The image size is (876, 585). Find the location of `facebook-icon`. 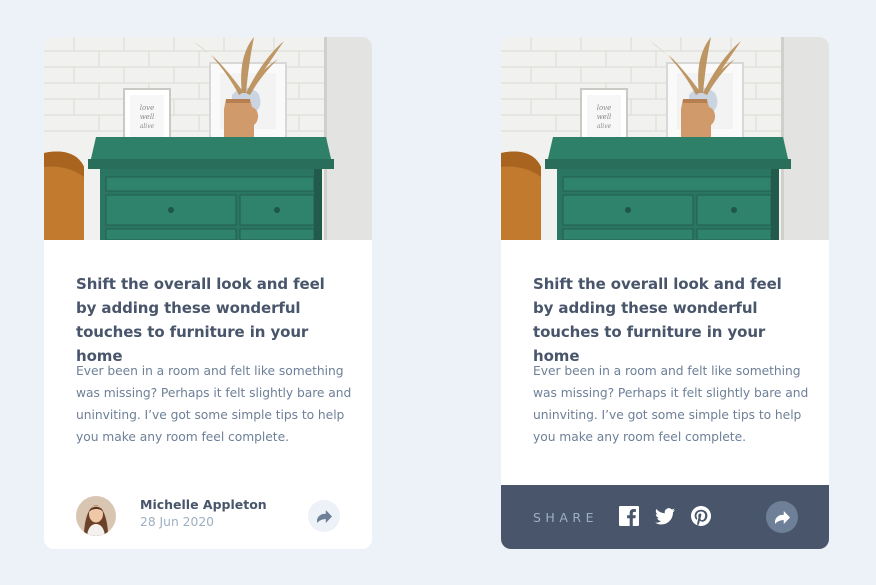

facebook-icon is located at coordinates (629, 516).